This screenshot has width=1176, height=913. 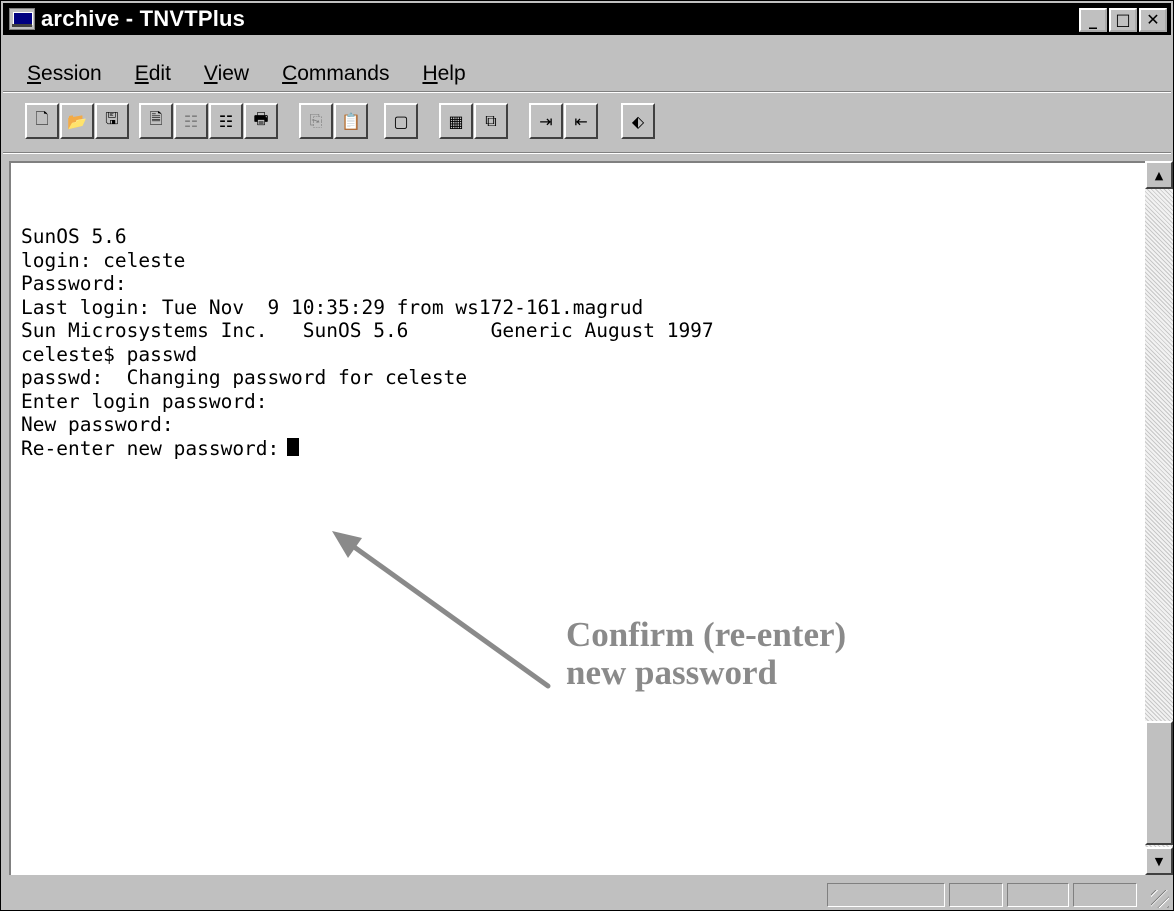 I want to click on terminal-line: Password:, so click(x=74, y=283).